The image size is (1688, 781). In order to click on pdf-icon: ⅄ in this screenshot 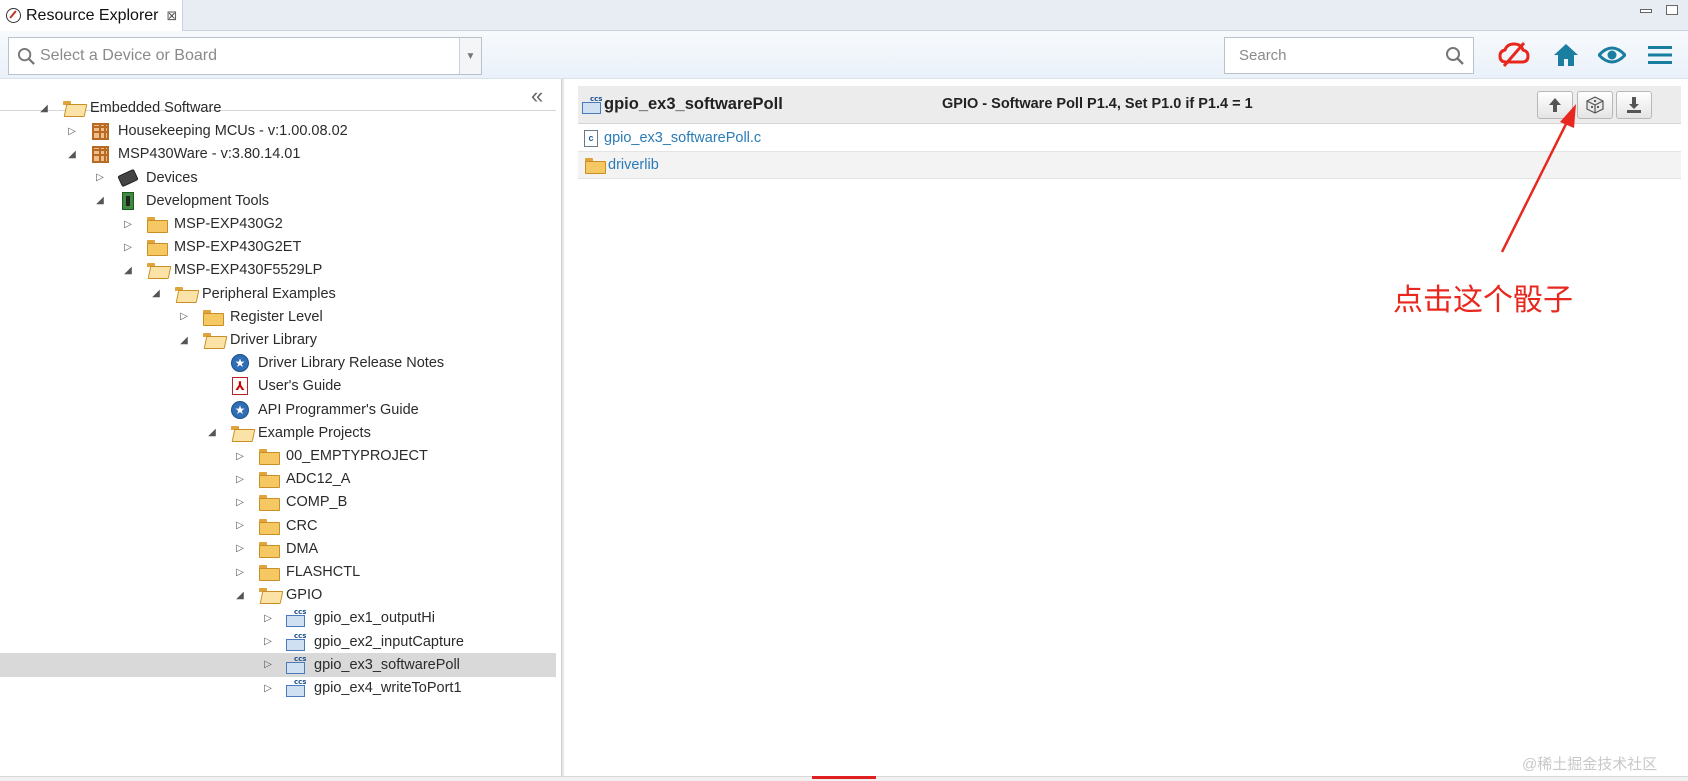, I will do `click(240, 386)`.